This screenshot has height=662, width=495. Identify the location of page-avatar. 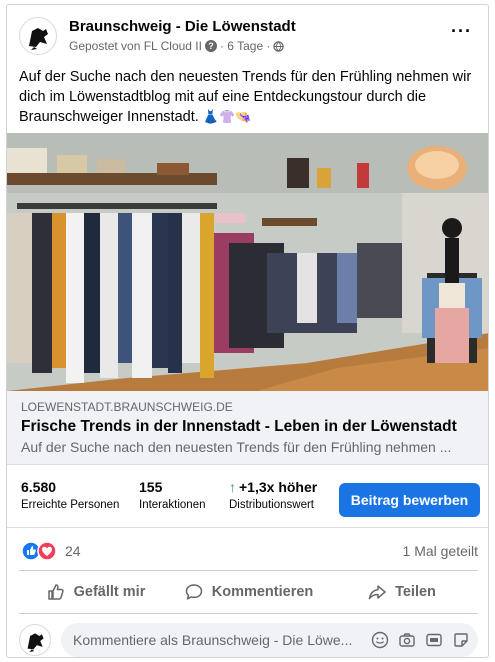
(38, 36).